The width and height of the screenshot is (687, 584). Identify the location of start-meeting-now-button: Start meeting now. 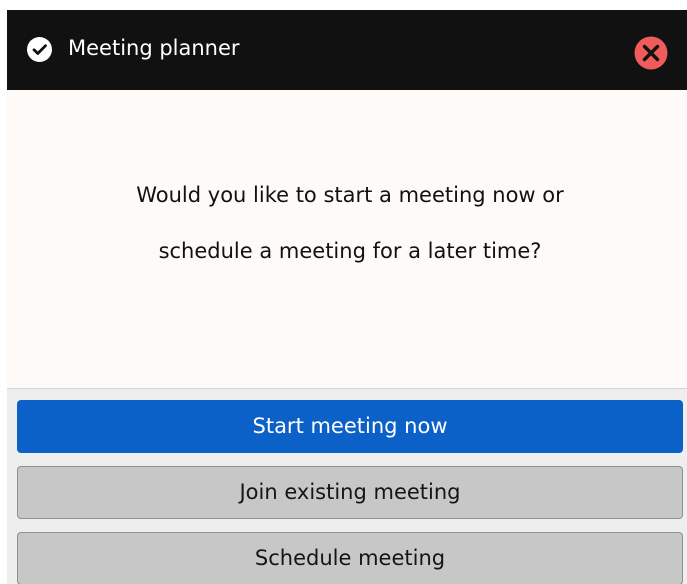
(350, 426).